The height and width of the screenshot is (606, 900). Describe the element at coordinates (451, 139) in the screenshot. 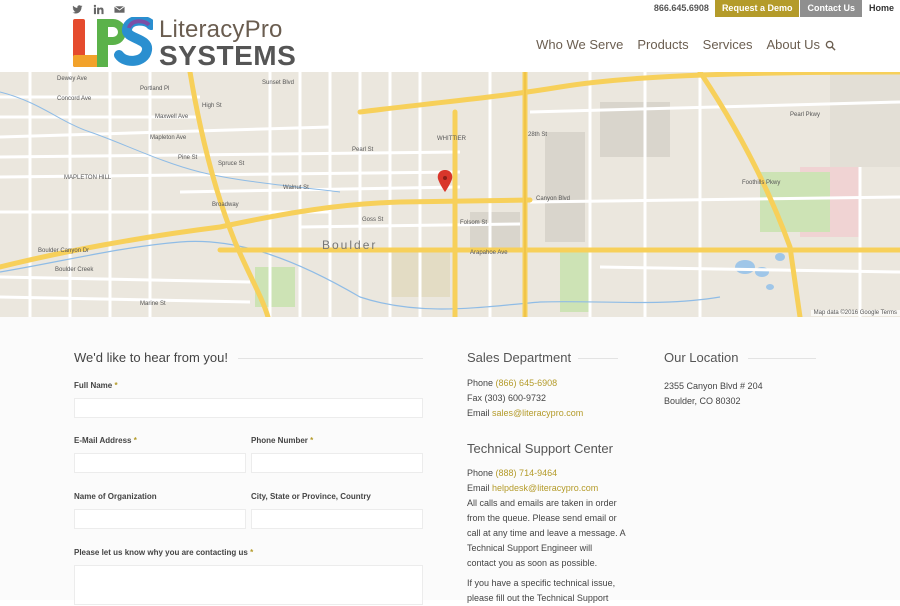

I see `map-label: WHITTIER` at that location.